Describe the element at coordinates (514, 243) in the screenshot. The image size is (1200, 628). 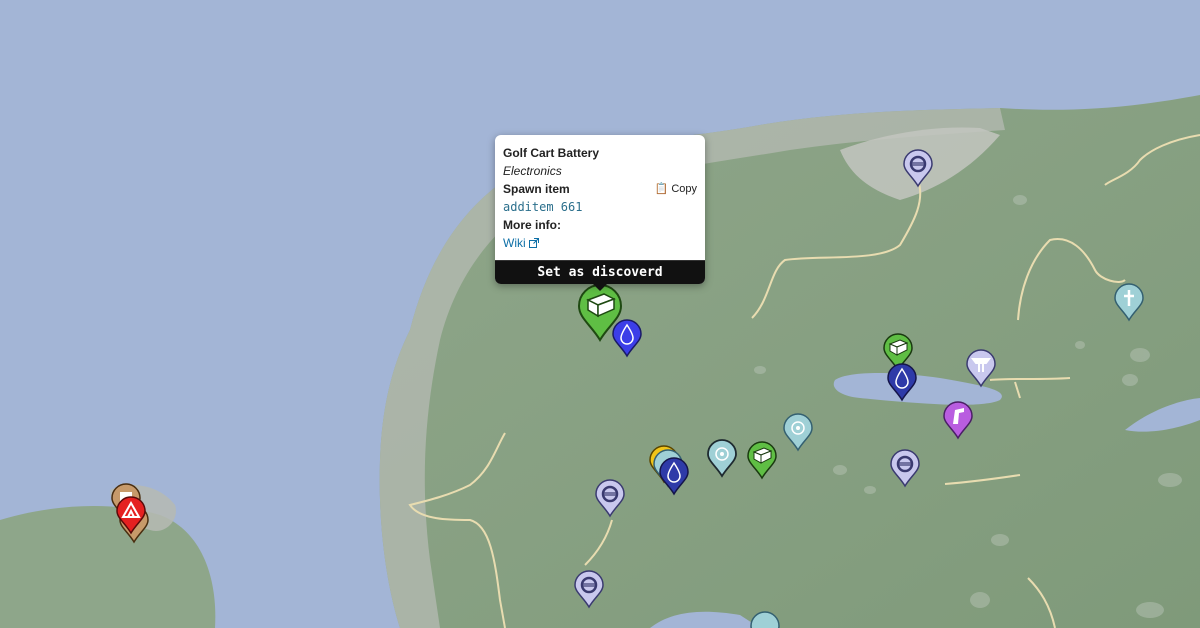
I see `wiki-link-label: Wiki` at that location.